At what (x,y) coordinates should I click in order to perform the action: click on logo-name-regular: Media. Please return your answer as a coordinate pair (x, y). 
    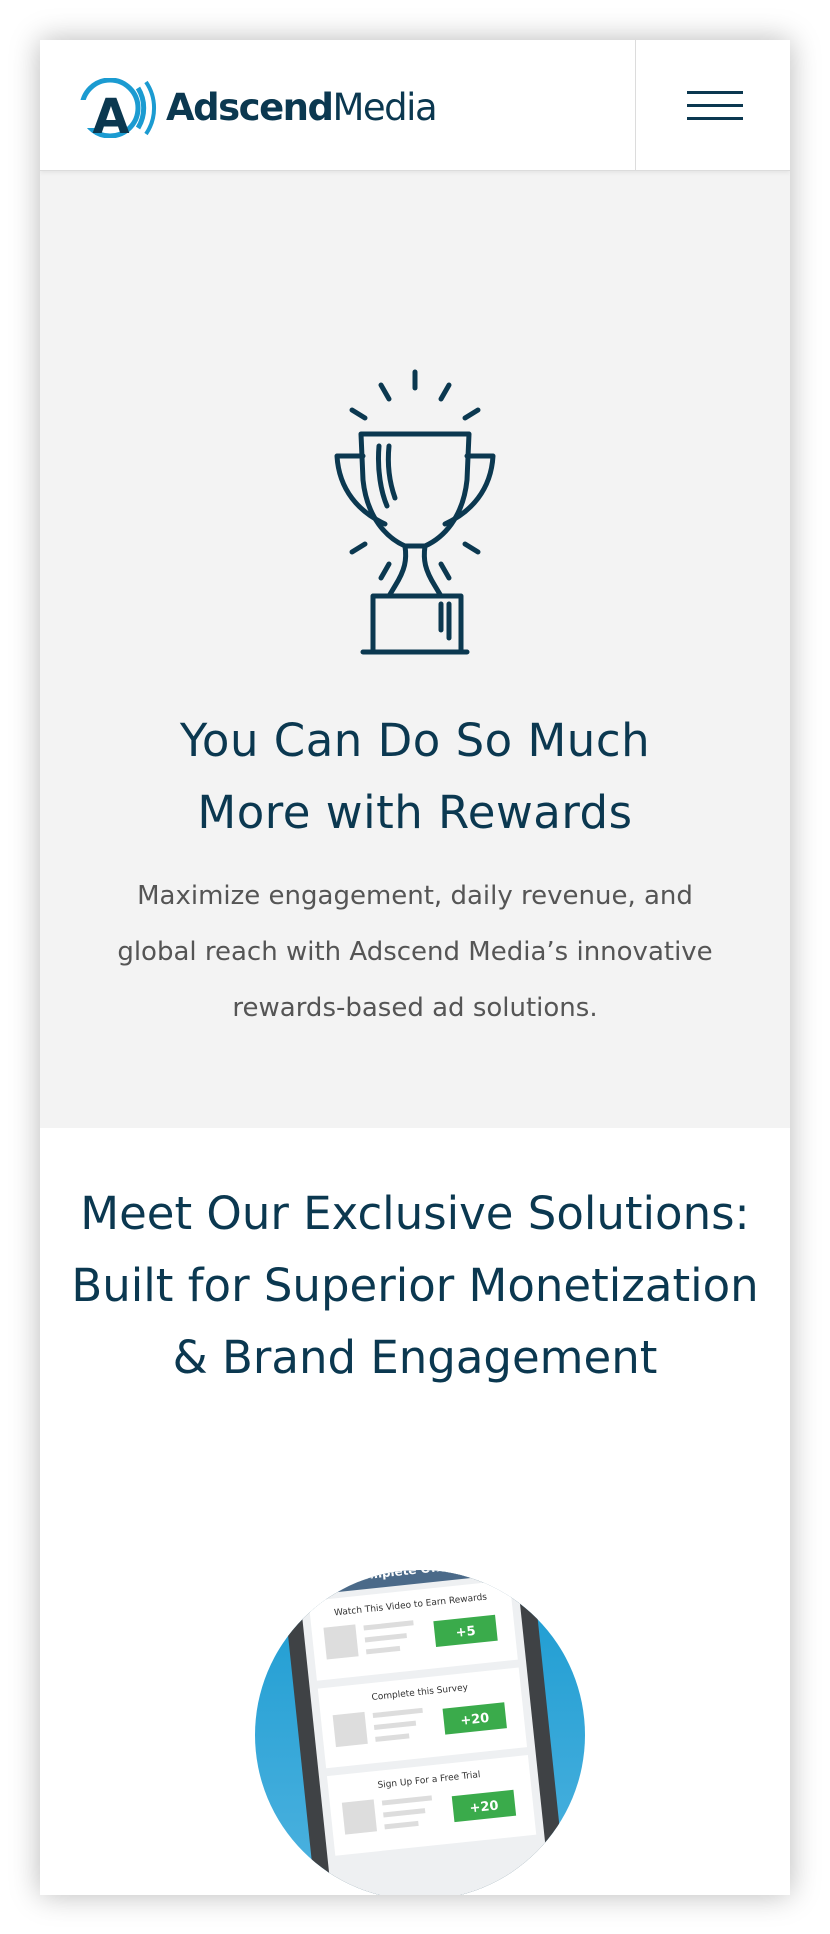
    Looking at the image, I should click on (385, 107).